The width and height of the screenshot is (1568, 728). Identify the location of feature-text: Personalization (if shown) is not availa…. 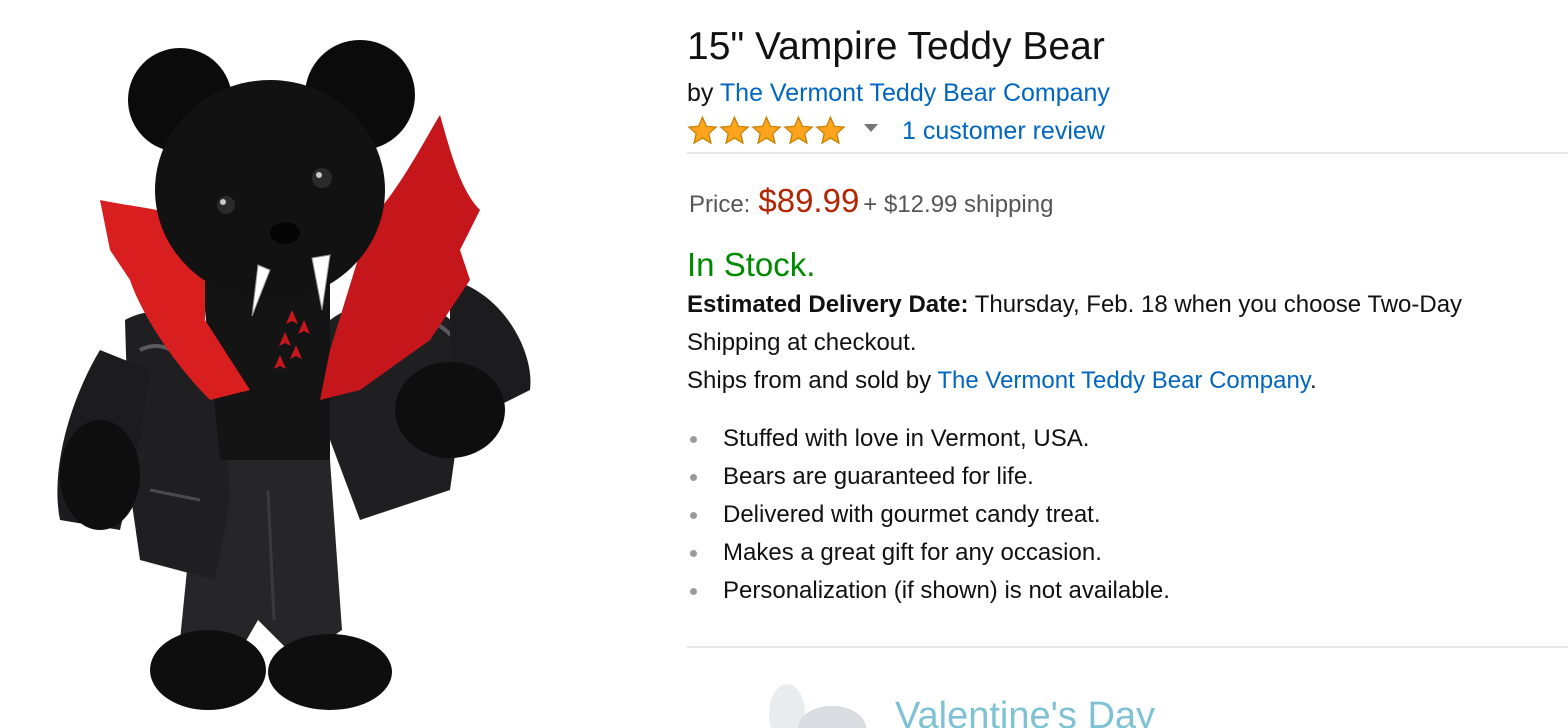
(946, 590).